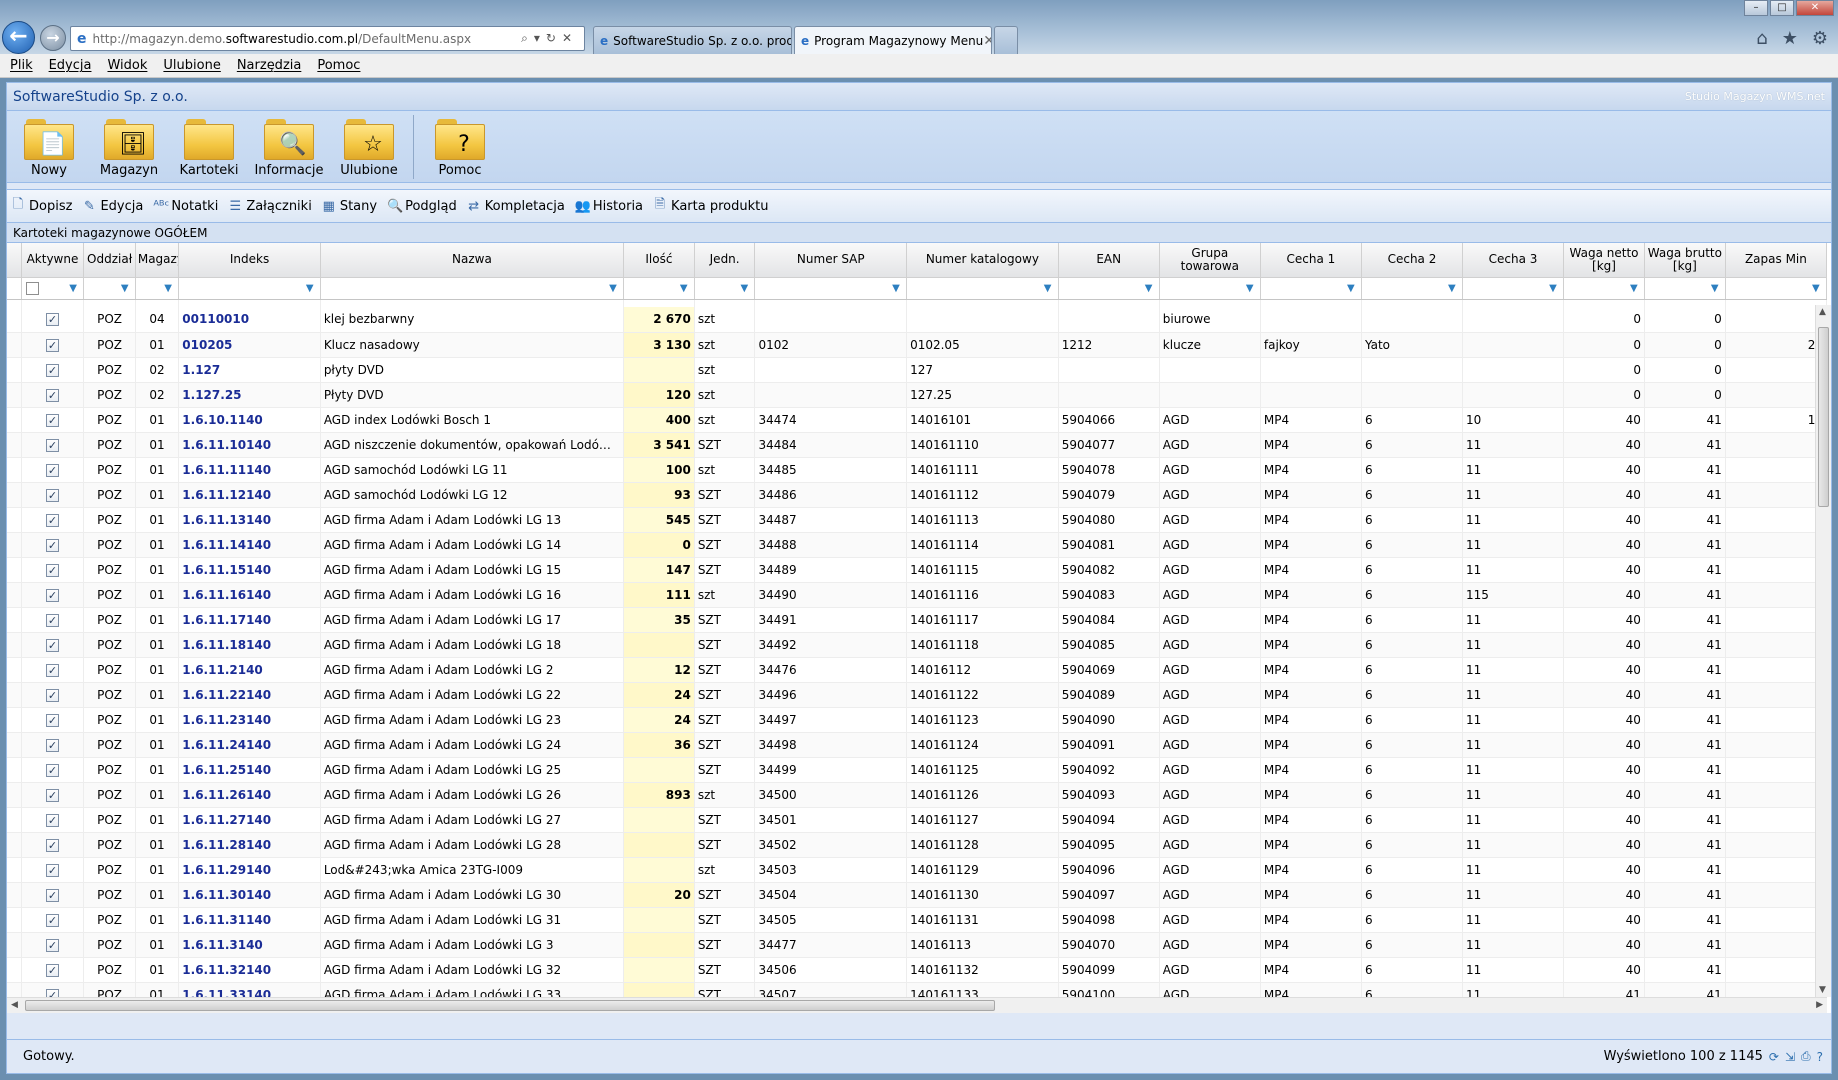 The width and height of the screenshot is (1838, 1080). Describe the element at coordinates (1790, 38) in the screenshot. I see `favorites-star-icon: ★` at that location.